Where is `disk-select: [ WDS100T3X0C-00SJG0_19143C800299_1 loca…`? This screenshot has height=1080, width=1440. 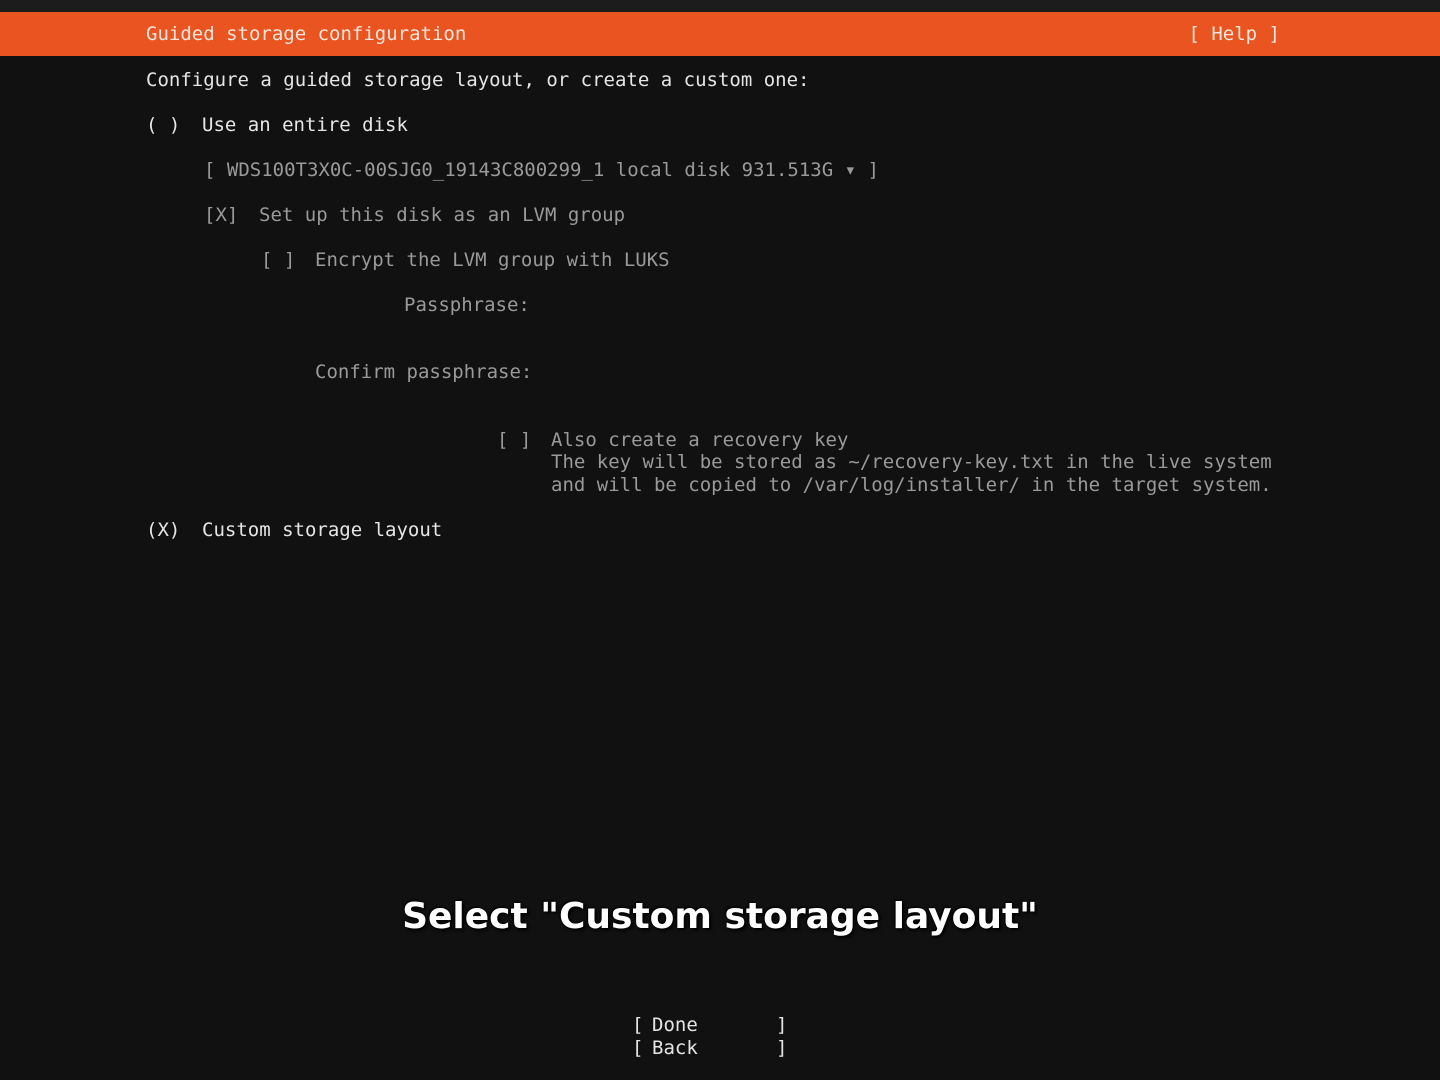 disk-select: [ WDS100T3X0C-00SJG0_19143C800299_1 loca… is located at coordinates (541, 170).